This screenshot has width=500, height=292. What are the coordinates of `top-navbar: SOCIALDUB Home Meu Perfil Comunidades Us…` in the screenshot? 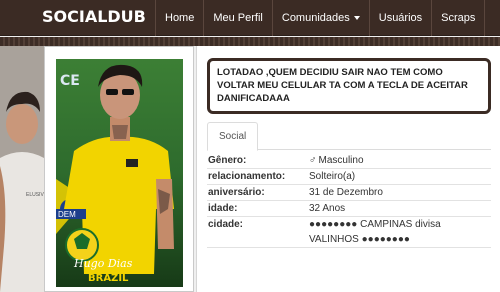 It's located at (250, 18).